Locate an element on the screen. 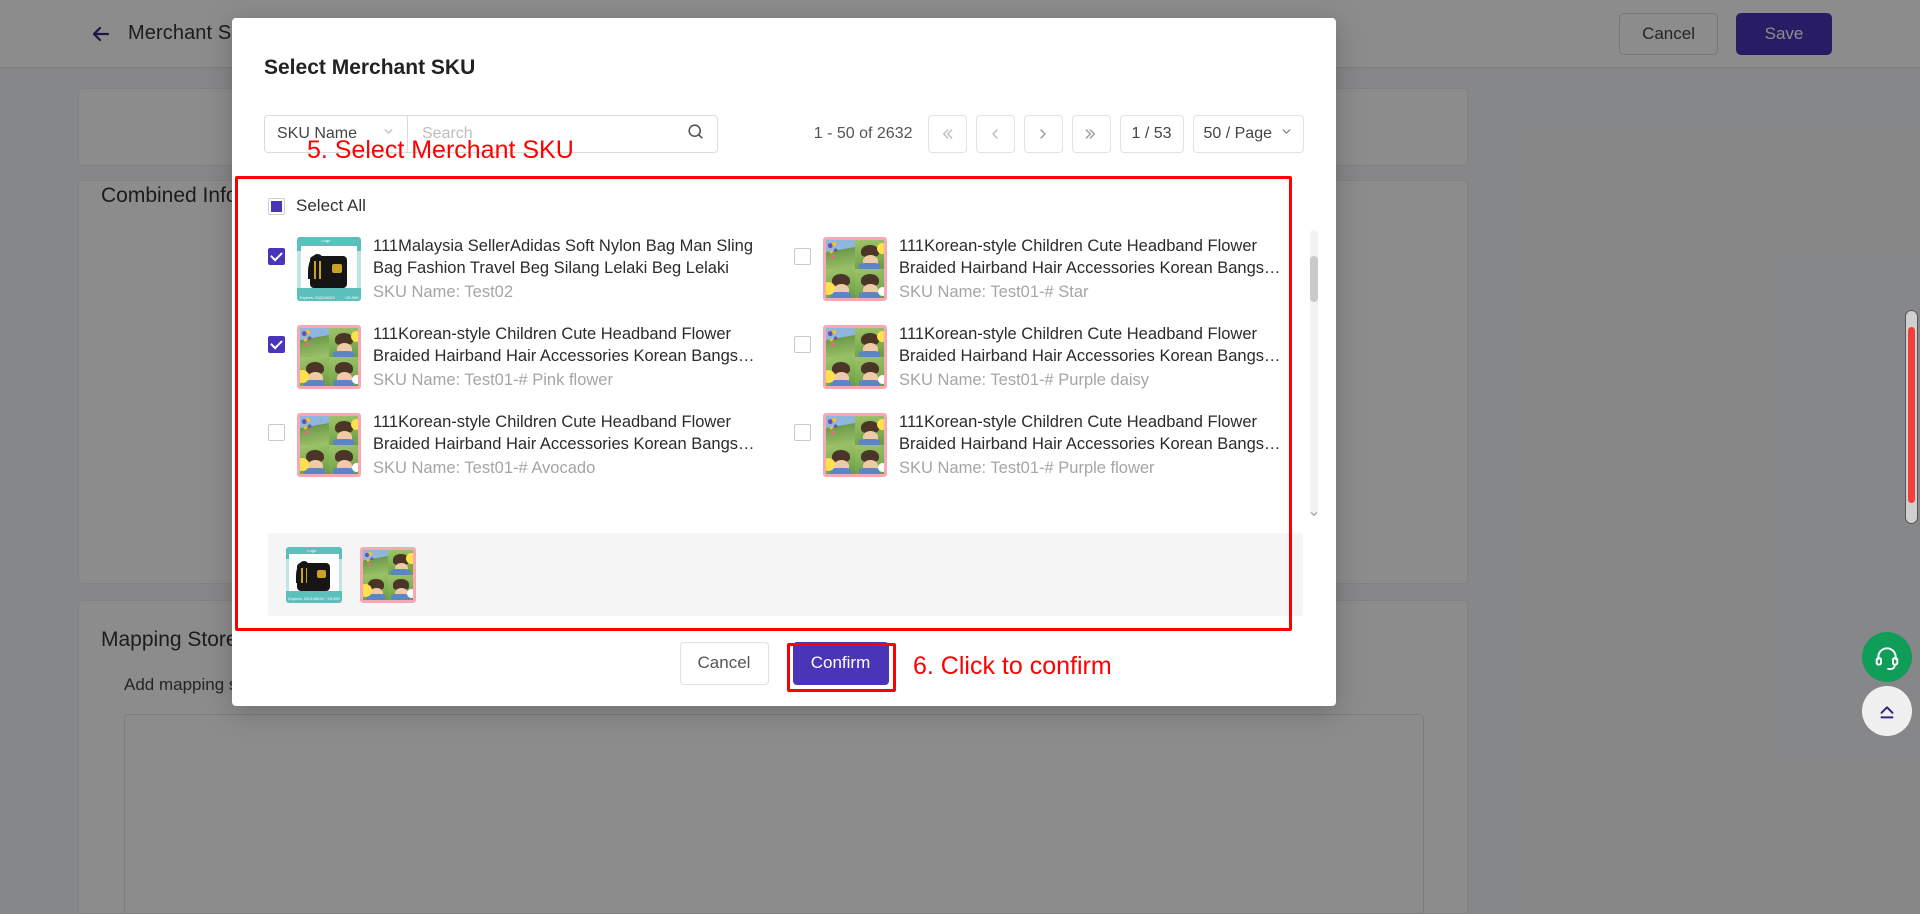  page-scrollbar is located at coordinates (1911, 417).